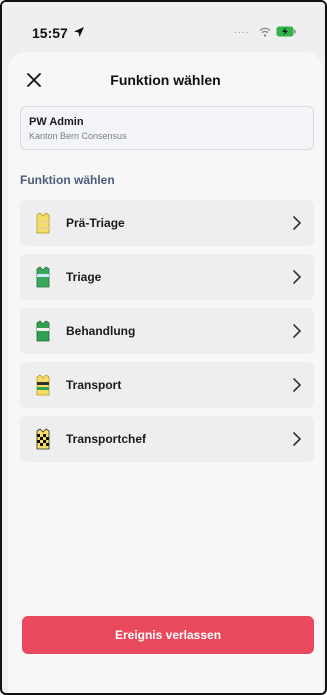 This screenshot has width=327, height=695. I want to click on status-time: 15:57, so click(50, 33).